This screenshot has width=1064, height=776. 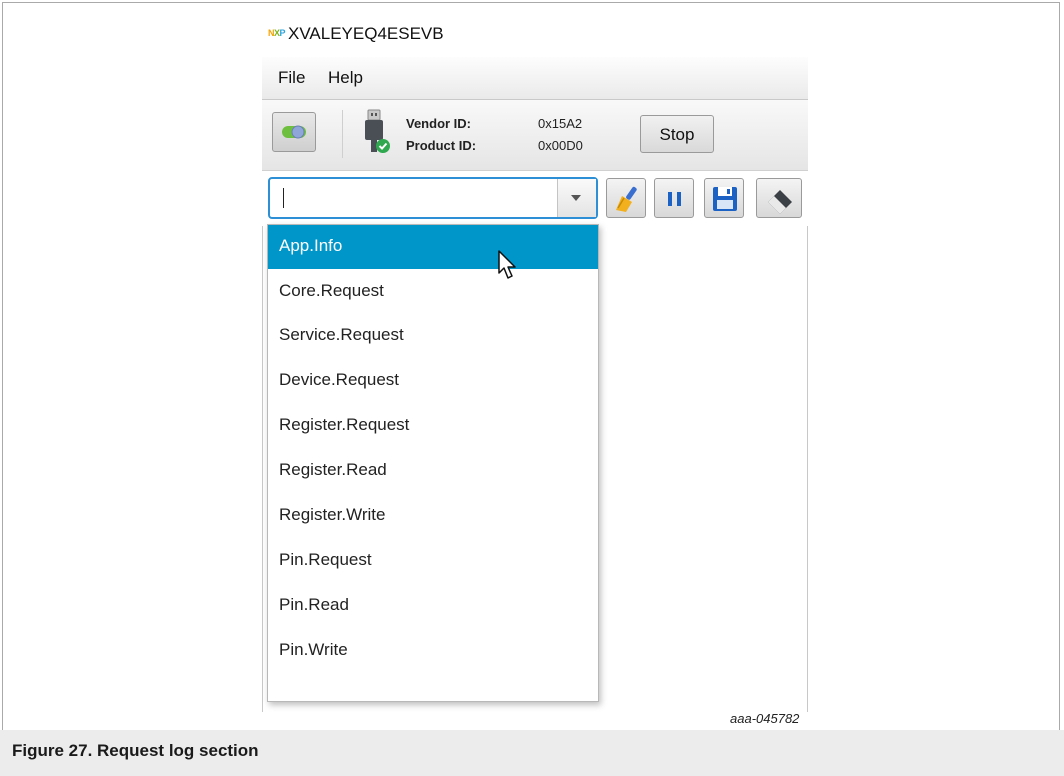 I want to click on dropdown-option-service-request: Service.Request, so click(x=433, y=336).